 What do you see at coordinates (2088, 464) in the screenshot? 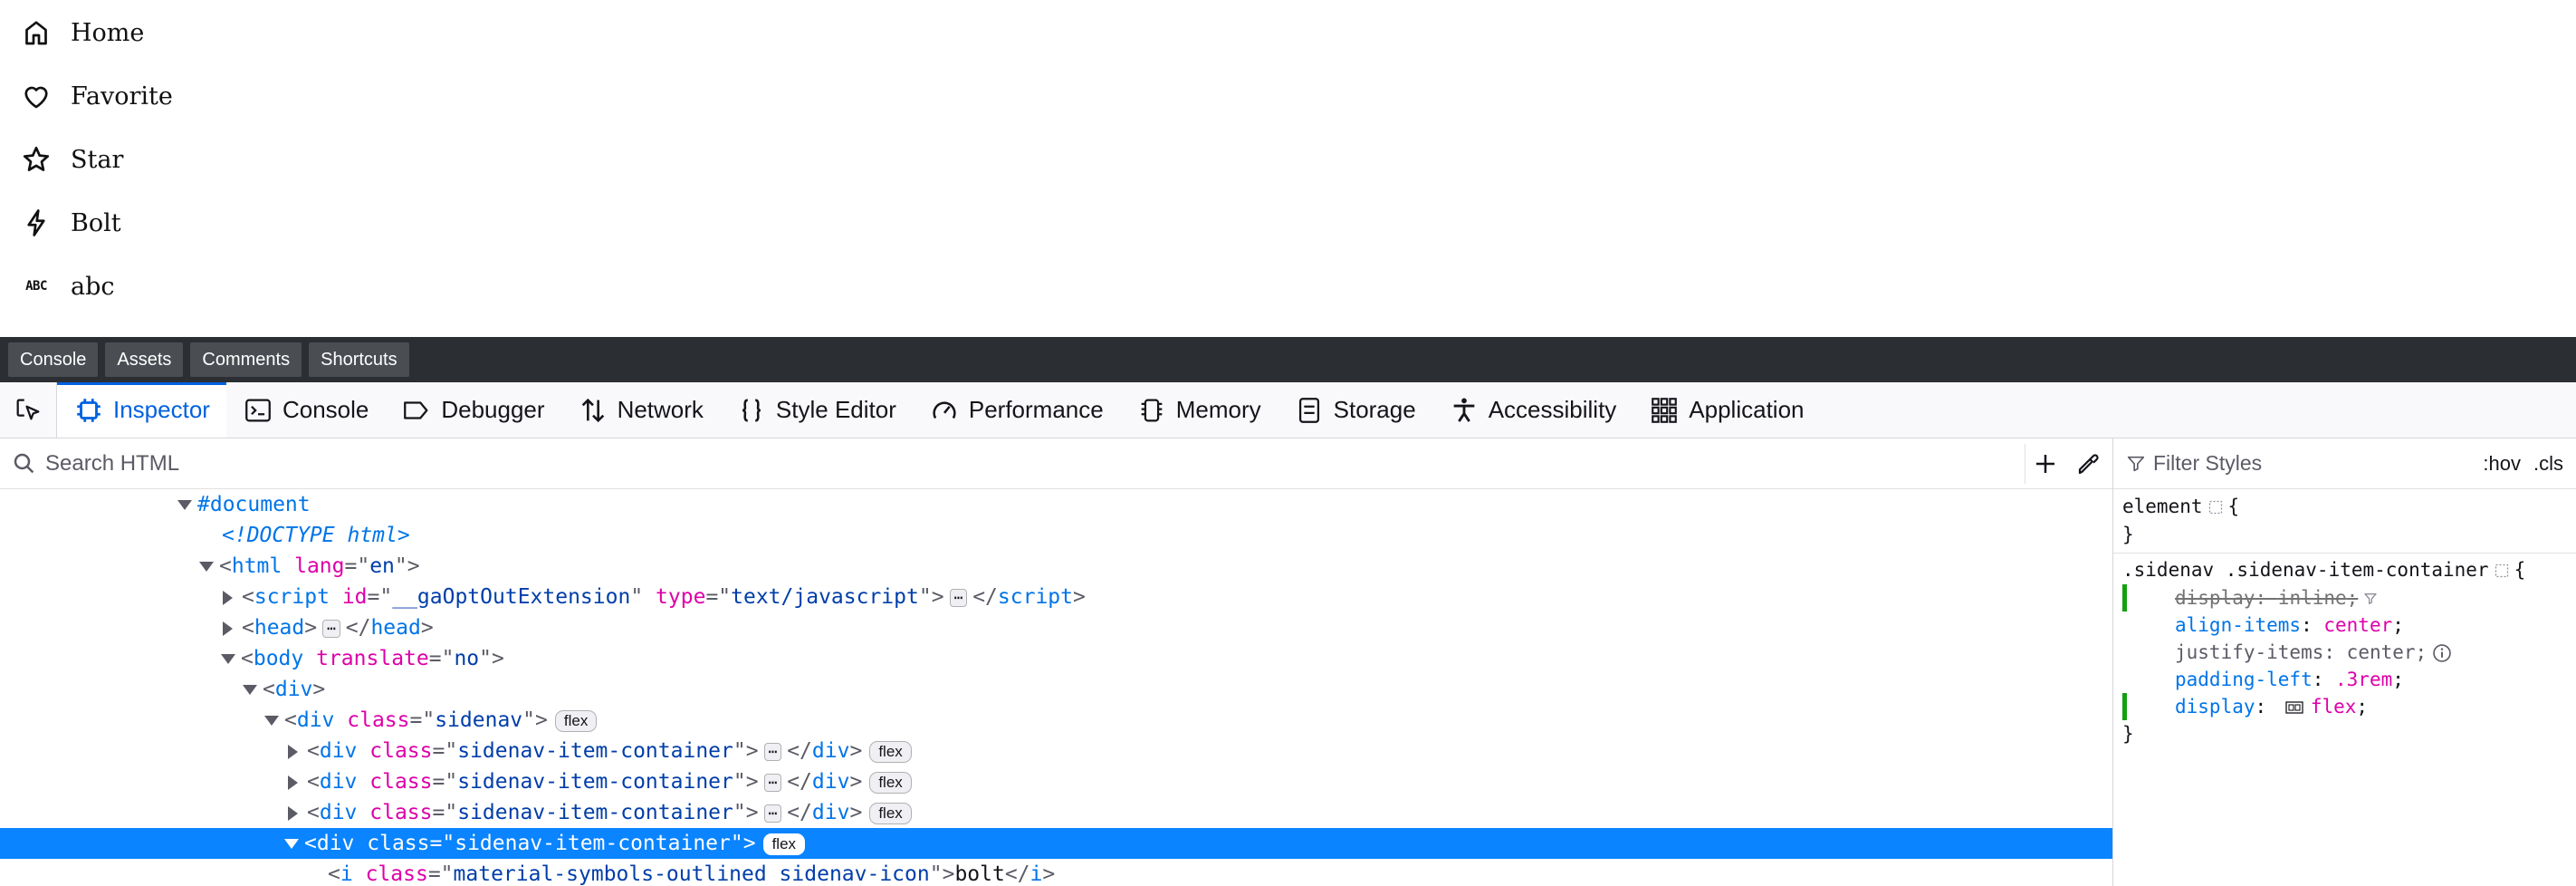
I see `eyedropper-button` at bounding box center [2088, 464].